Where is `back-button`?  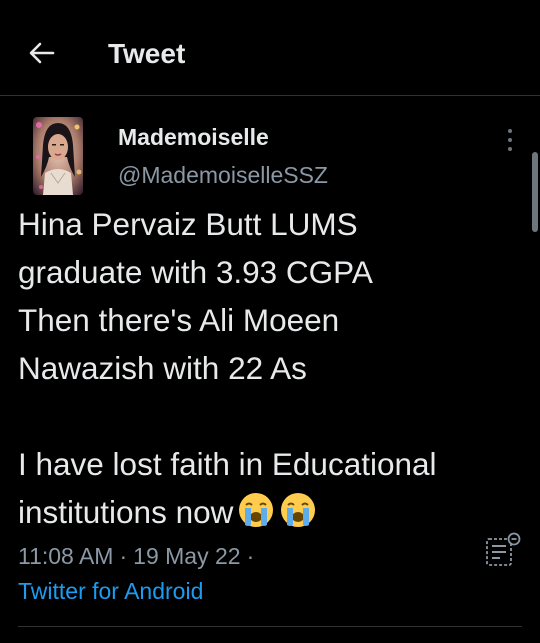
back-button is located at coordinates (42, 53).